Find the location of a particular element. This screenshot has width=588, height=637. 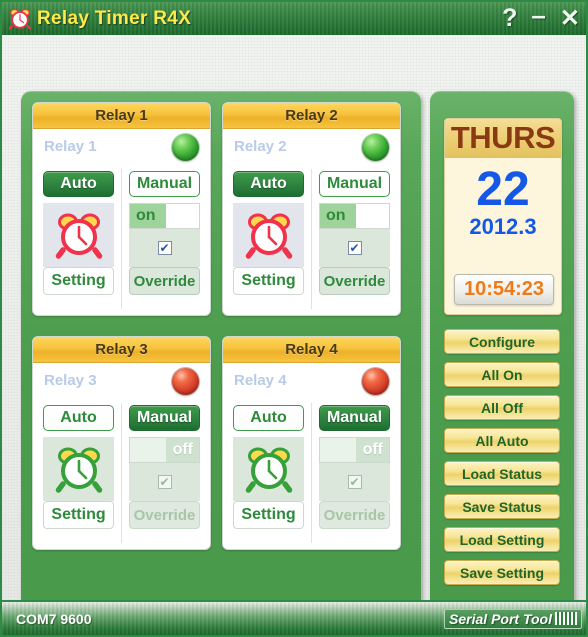

help-button: ? is located at coordinates (509, 18).